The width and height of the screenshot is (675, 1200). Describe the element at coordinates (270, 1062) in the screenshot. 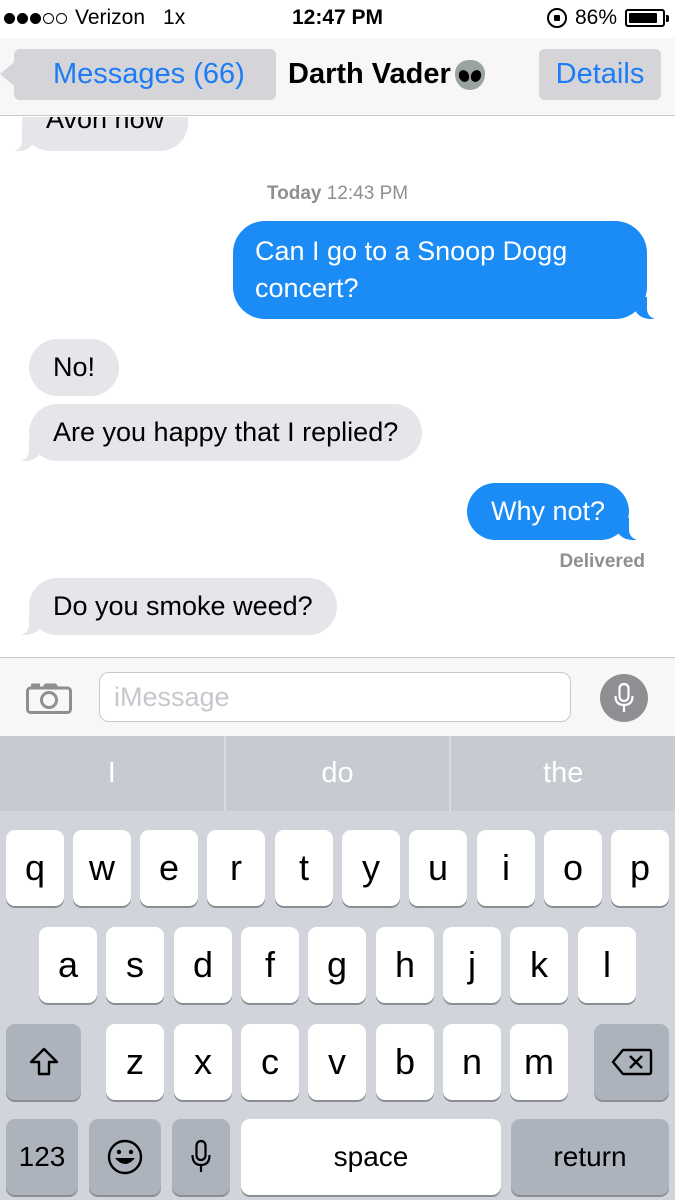

I see `key-c: c` at that location.